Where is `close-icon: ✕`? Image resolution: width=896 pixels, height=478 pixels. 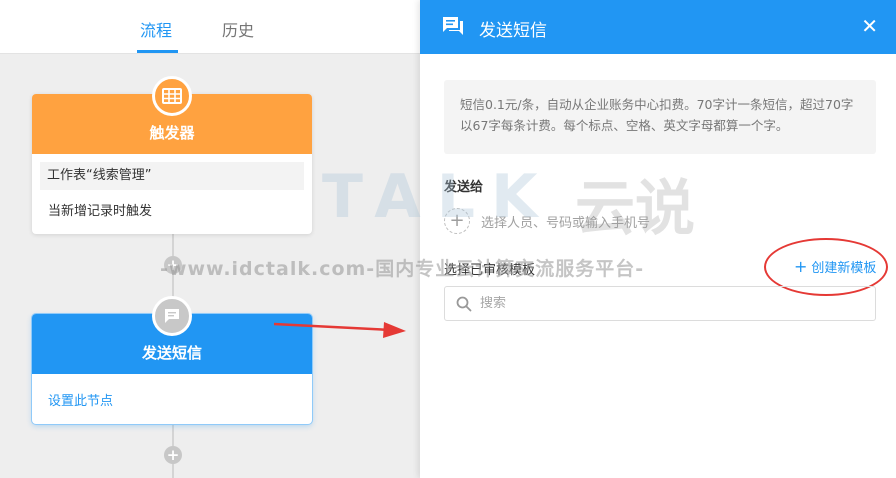
close-icon: ✕ is located at coordinates (869, 26).